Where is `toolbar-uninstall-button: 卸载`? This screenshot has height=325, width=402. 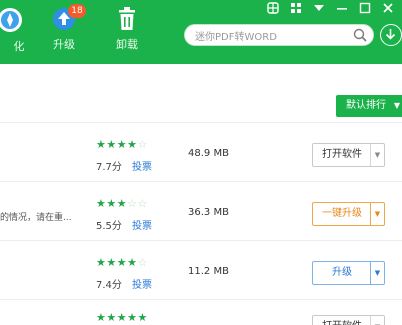
toolbar-uninstall-button: 卸载 is located at coordinates (127, 29).